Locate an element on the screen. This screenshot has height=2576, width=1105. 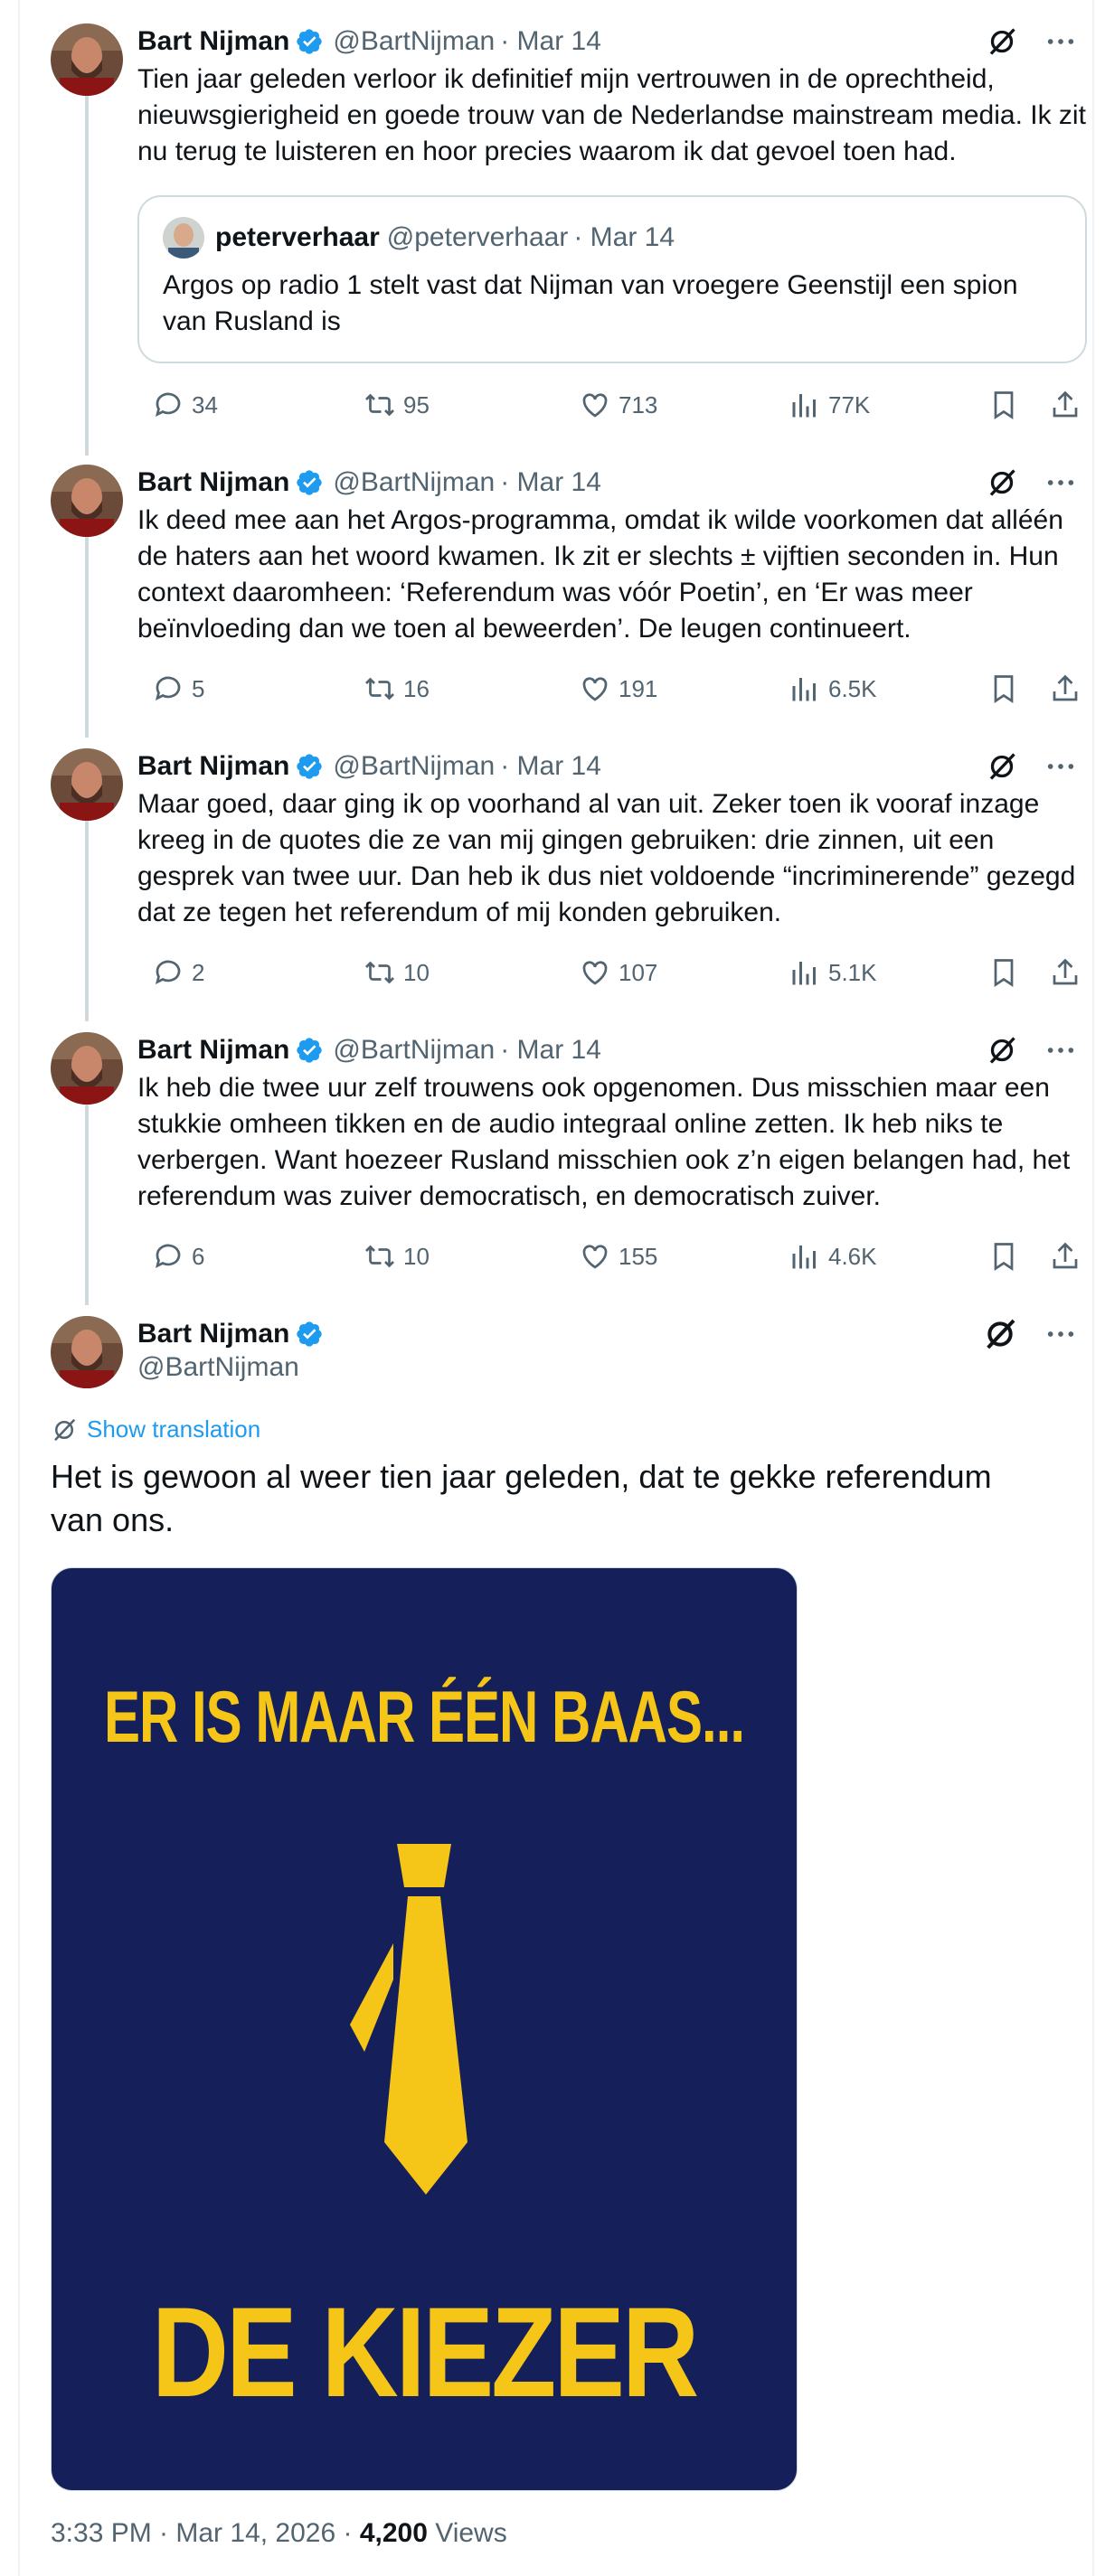
views-button: 4.6K is located at coordinates (833, 1256).